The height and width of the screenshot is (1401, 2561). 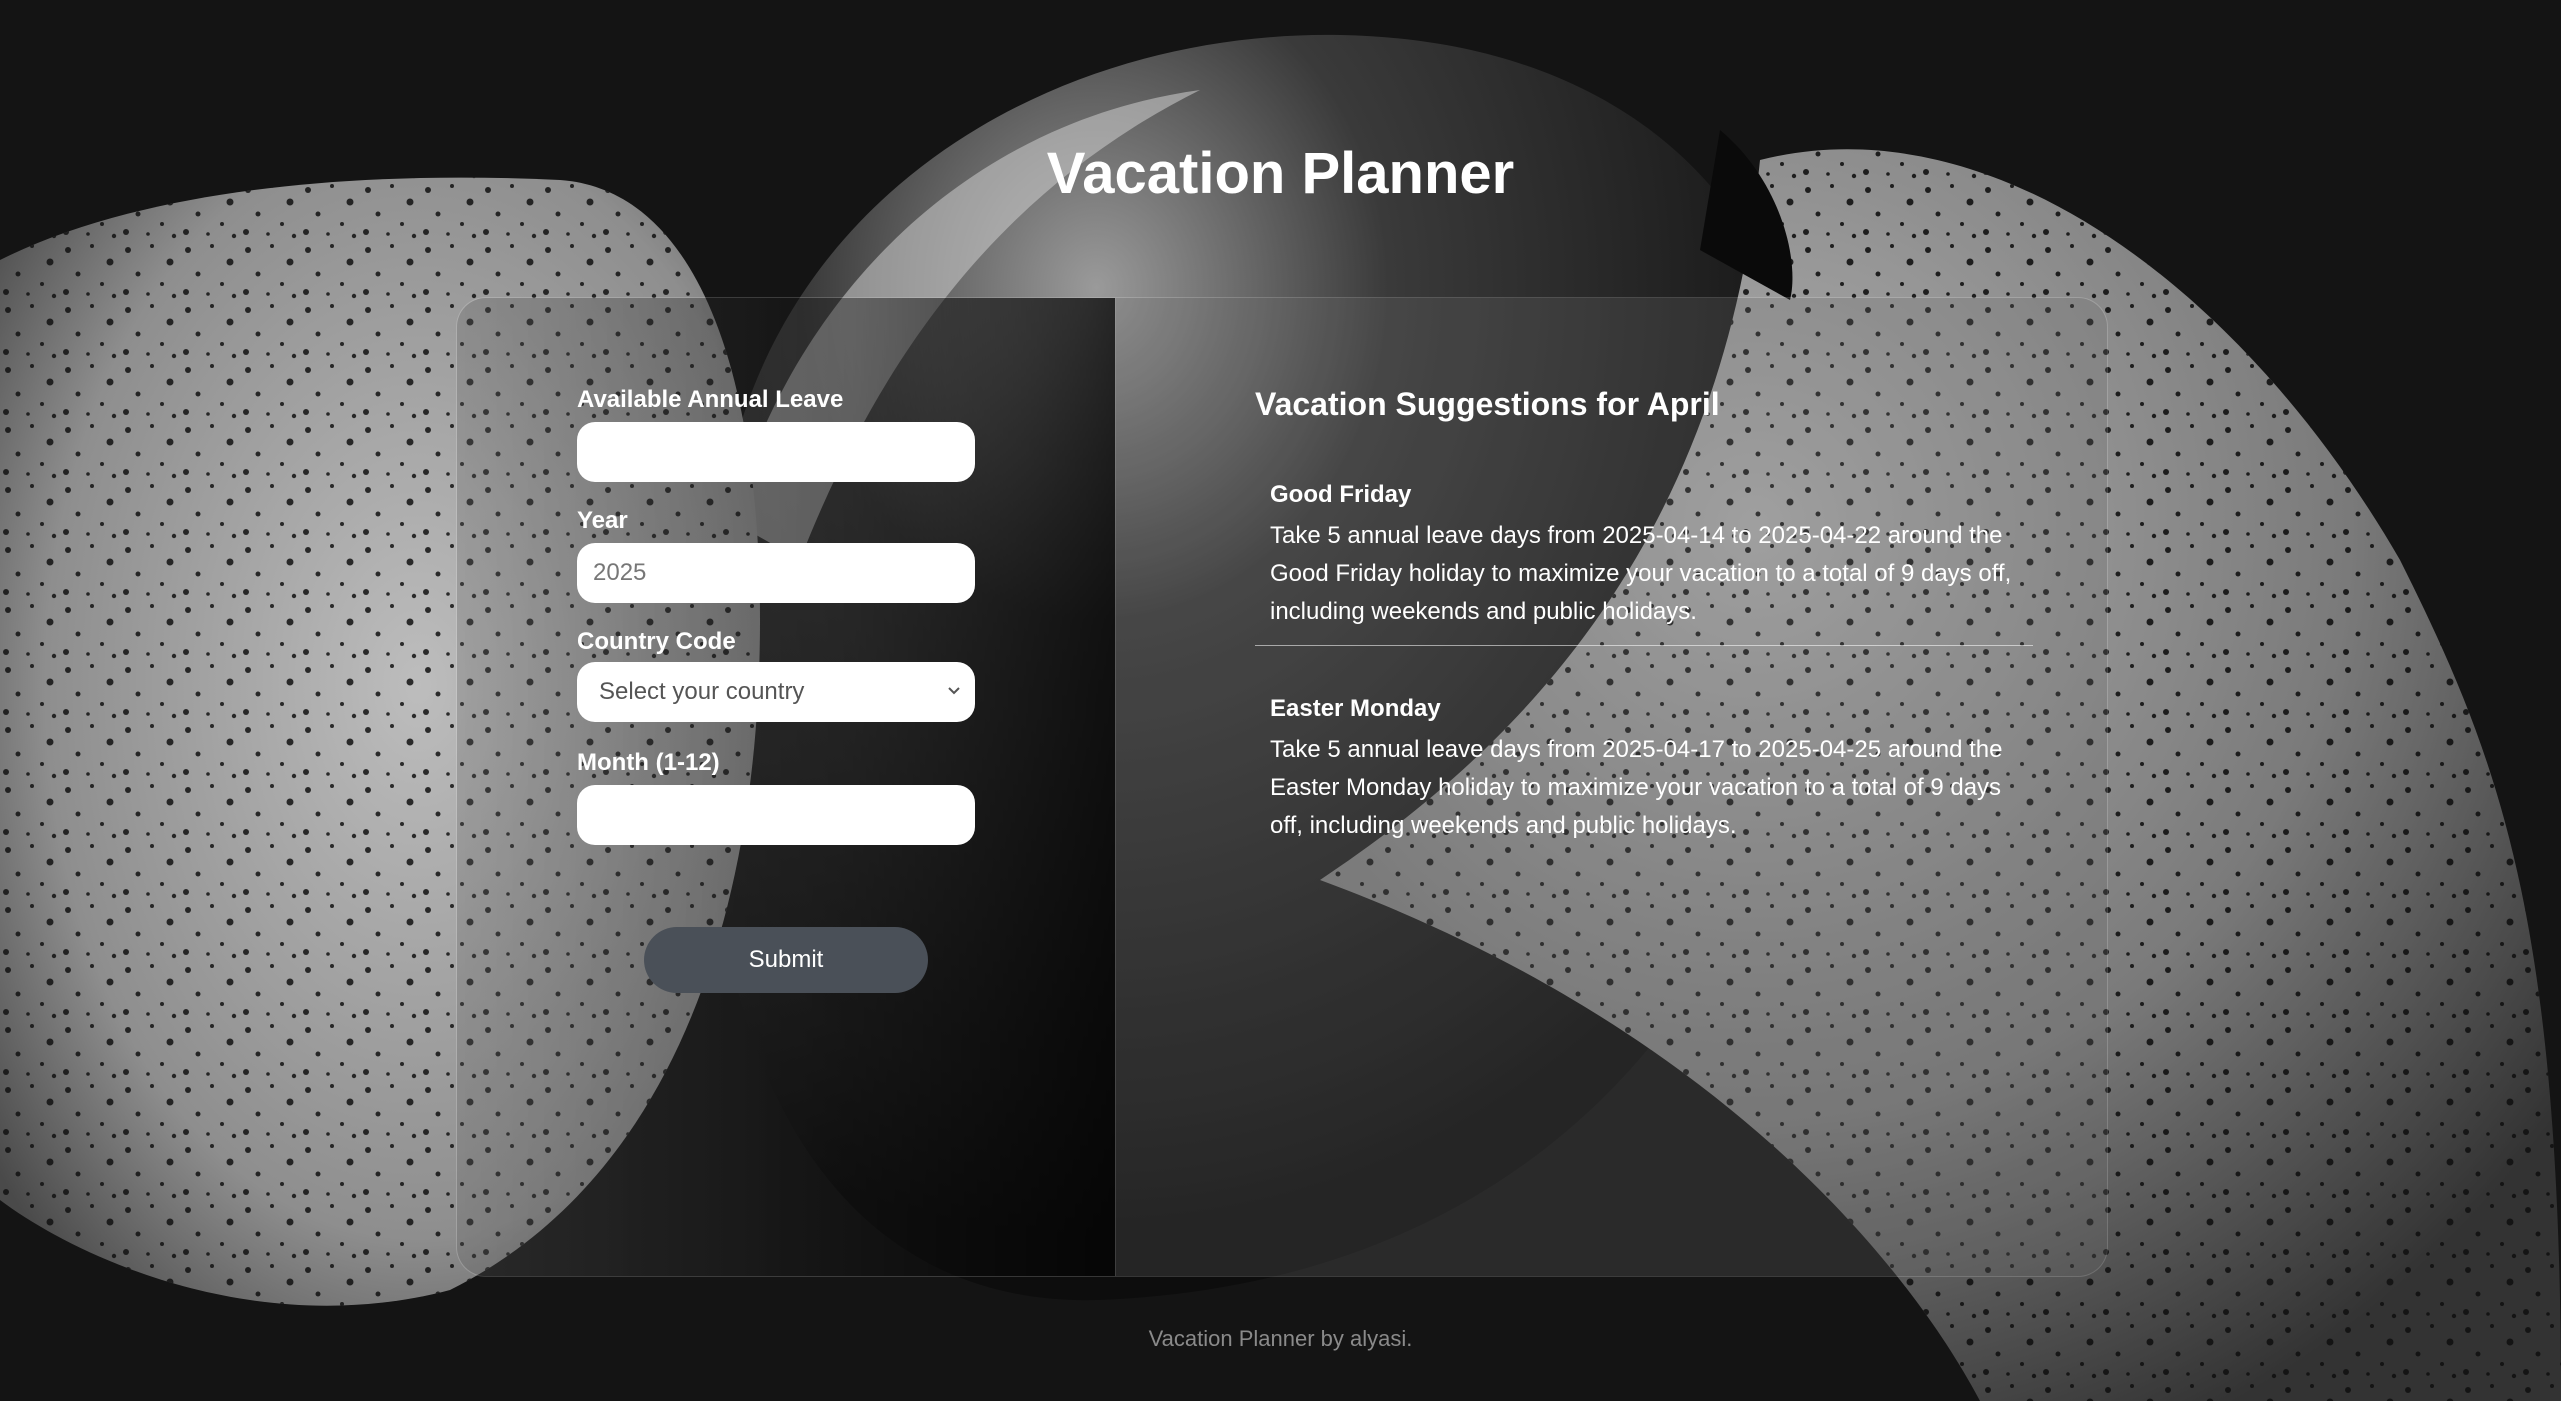 I want to click on page-title: Vacation Planner, so click(x=1280, y=173).